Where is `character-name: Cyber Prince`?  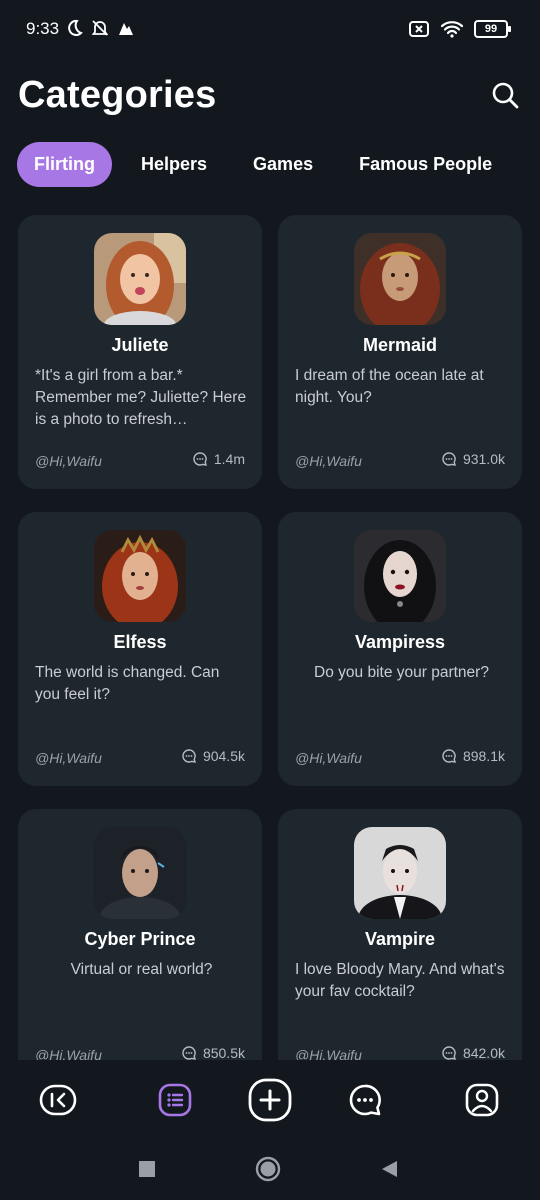
character-name: Cyber Prince is located at coordinates (140, 939).